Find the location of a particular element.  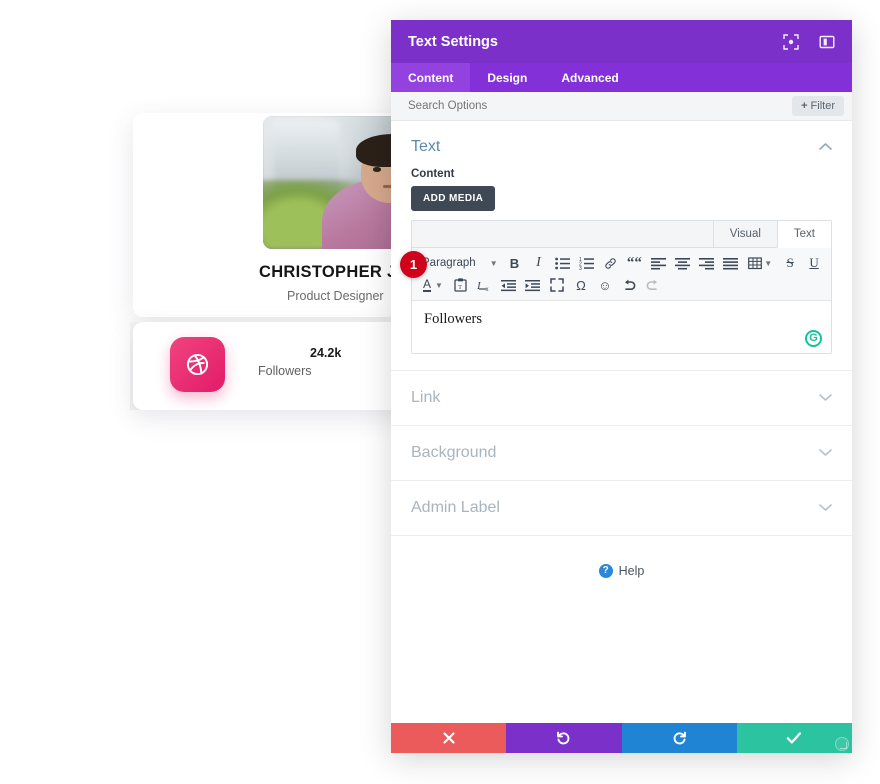

tab-content: Content is located at coordinates (431, 77).